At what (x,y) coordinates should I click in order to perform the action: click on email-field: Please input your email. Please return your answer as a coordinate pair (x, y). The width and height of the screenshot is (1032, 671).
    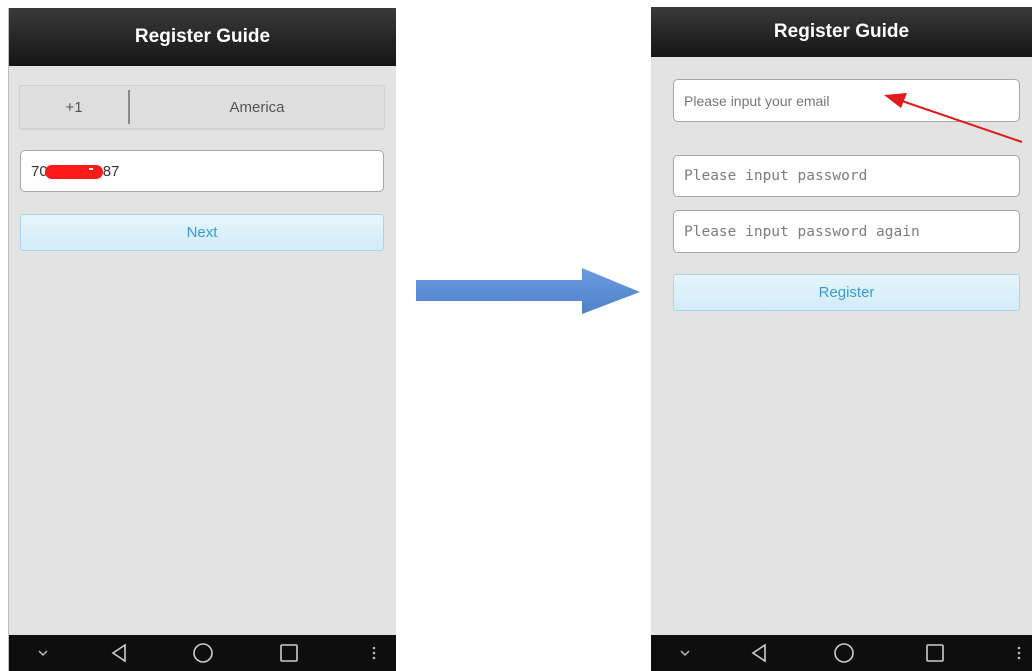
    Looking at the image, I should click on (846, 100).